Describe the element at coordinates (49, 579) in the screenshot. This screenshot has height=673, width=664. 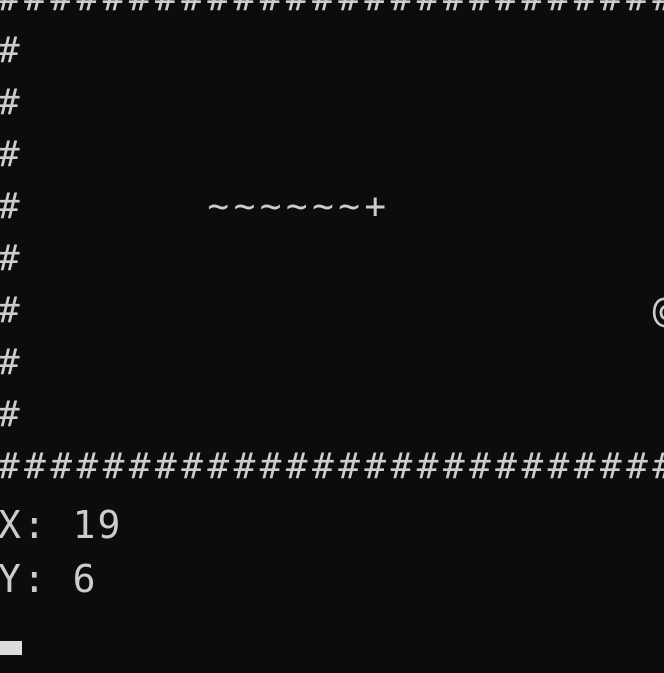
I see `y-coordinate-readout: Y: 6` at that location.